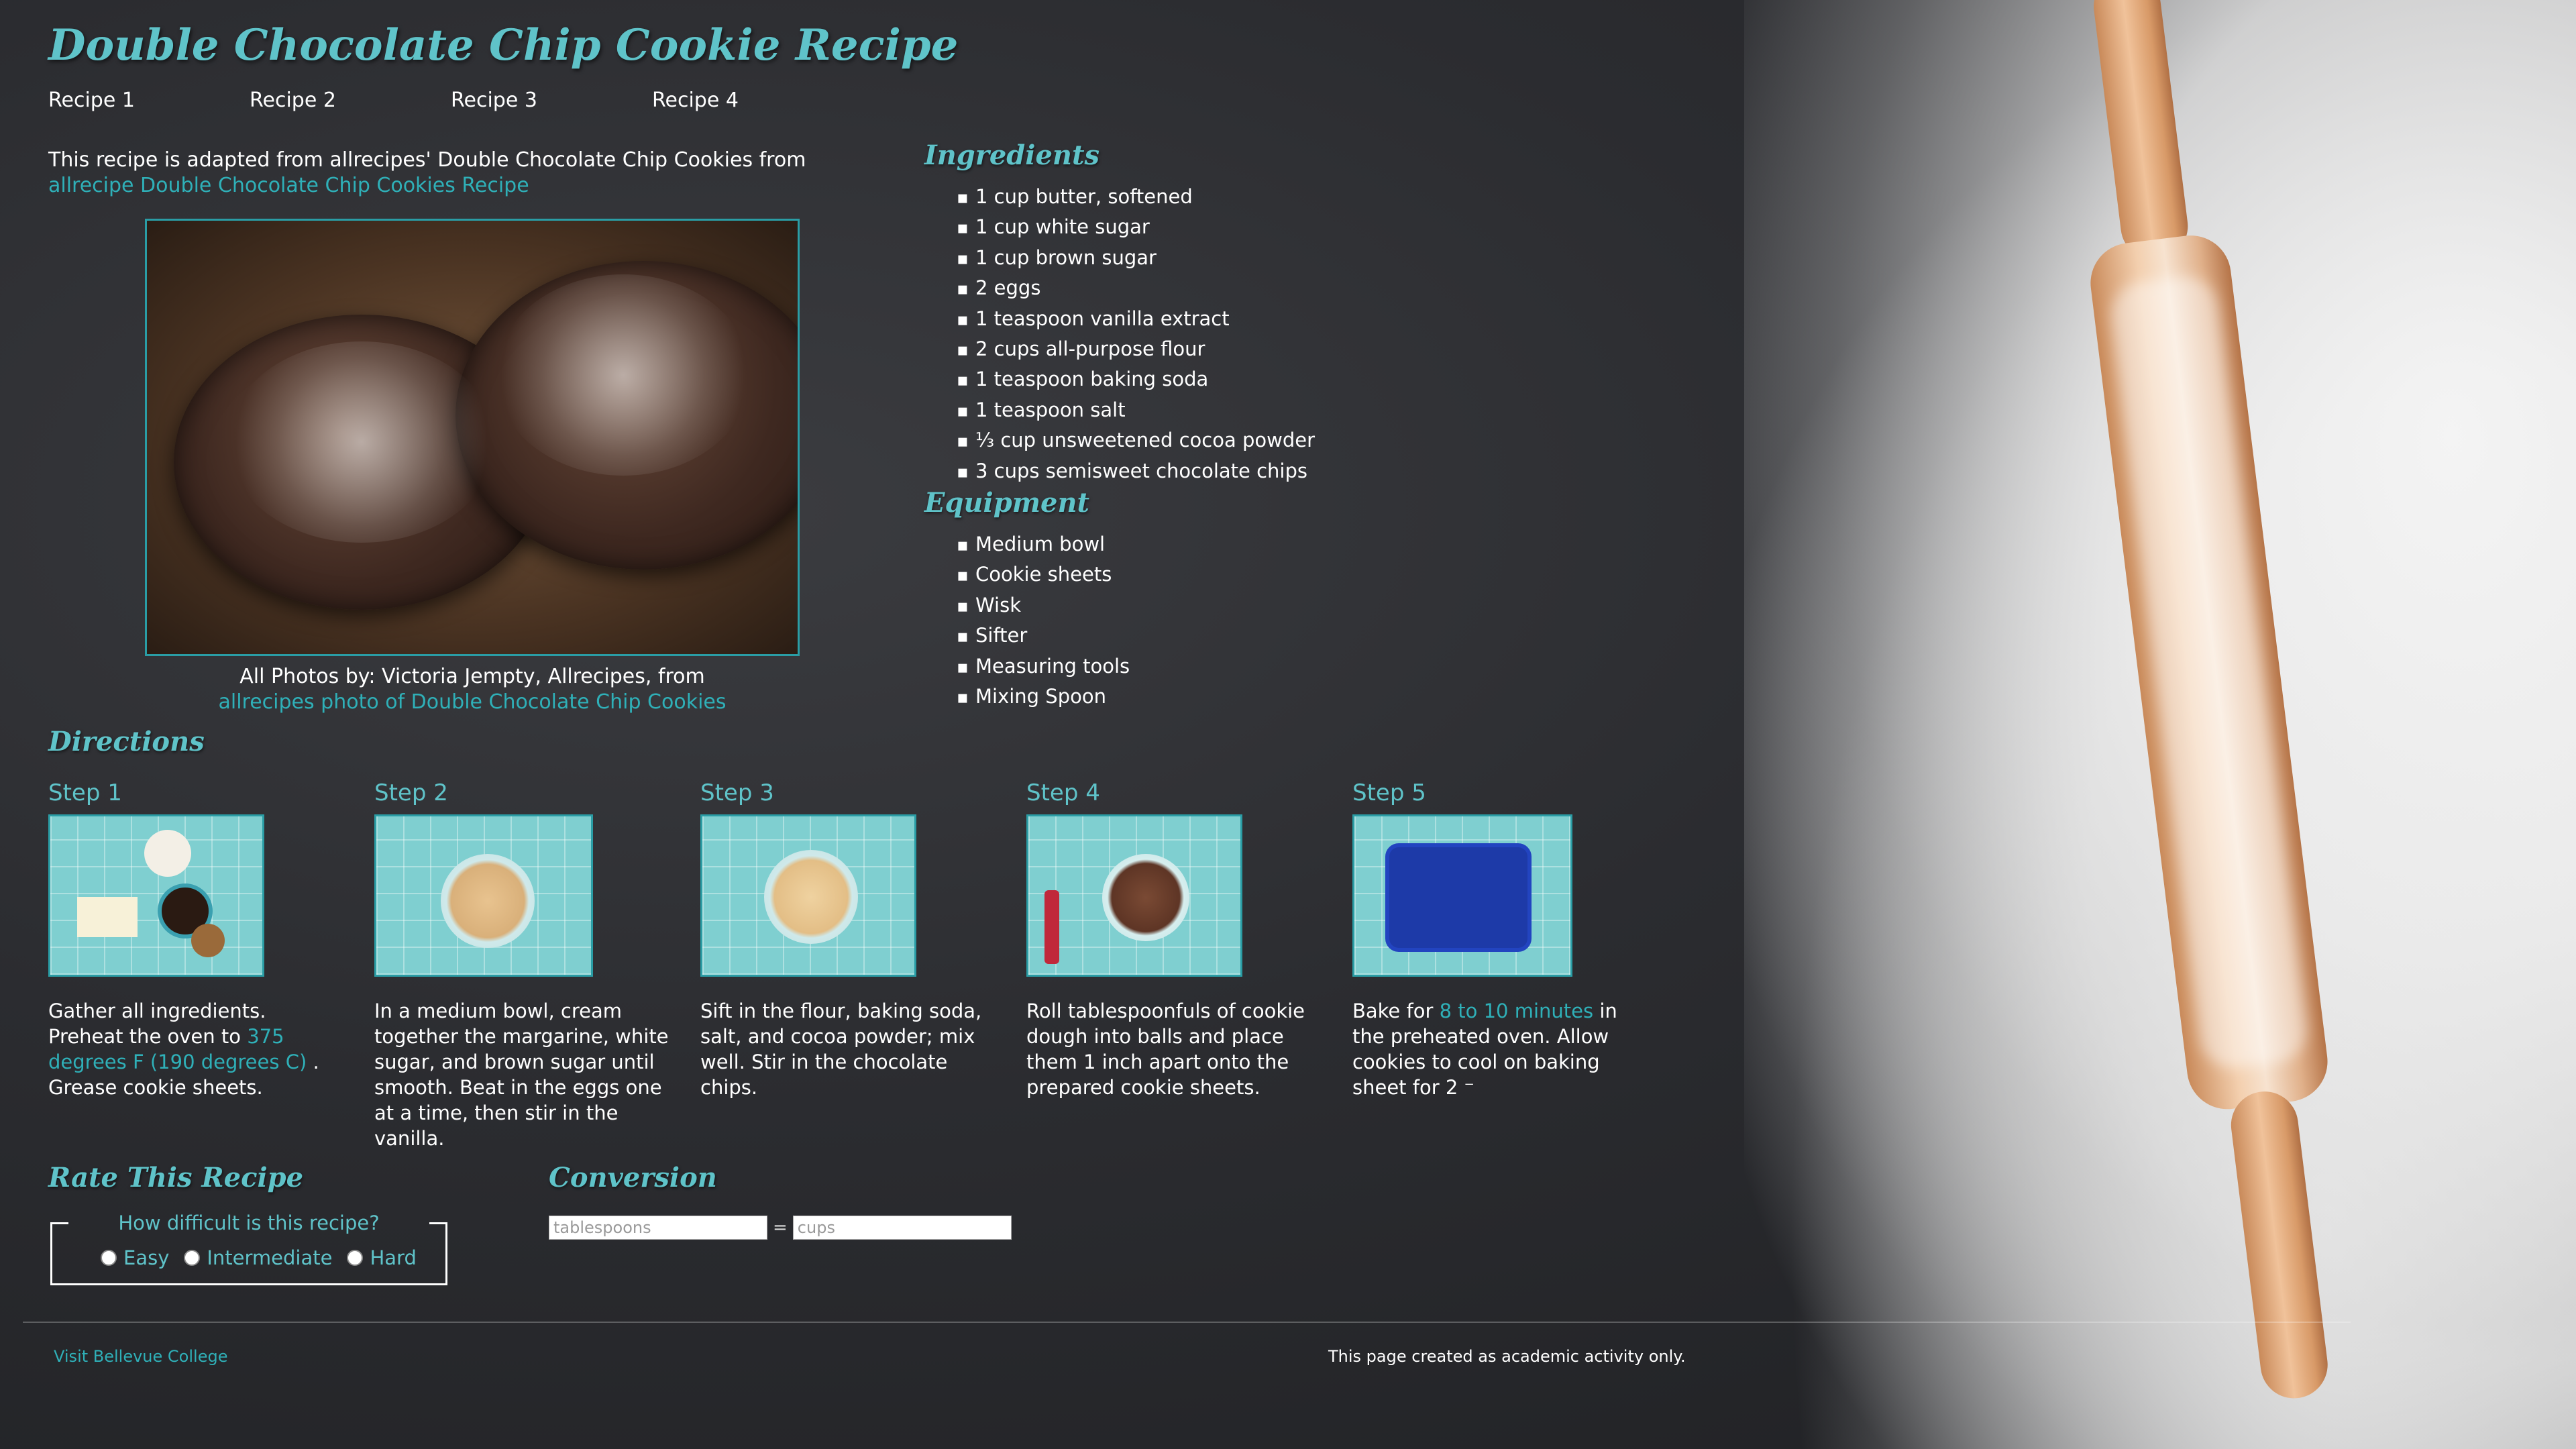  What do you see at coordinates (176, 1177) in the screenshot?
I see `rate-heading: Rate This Recipe` at bounding box center [176, 1177].